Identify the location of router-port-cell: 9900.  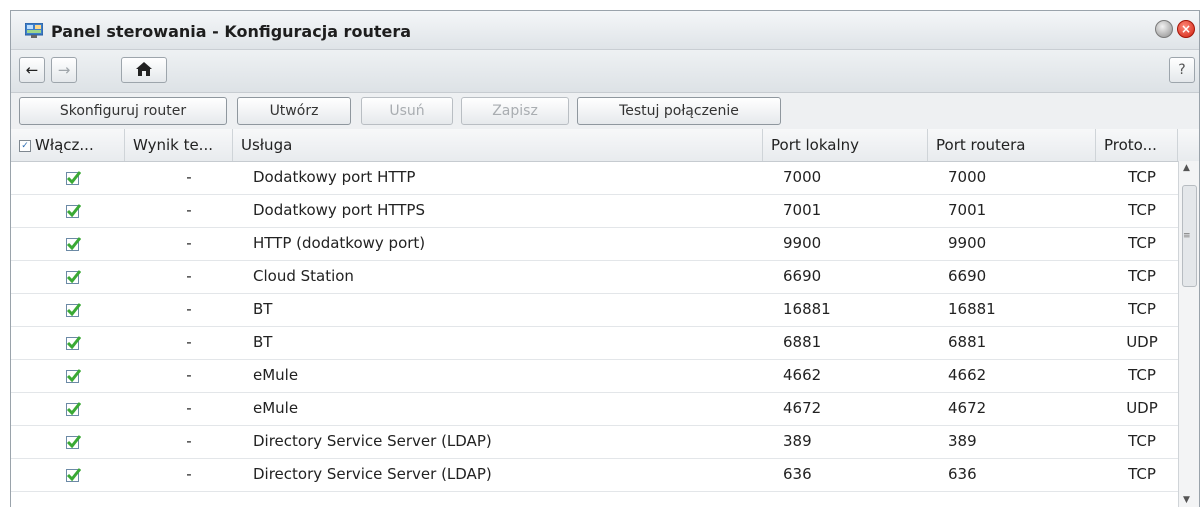
(967, 243).